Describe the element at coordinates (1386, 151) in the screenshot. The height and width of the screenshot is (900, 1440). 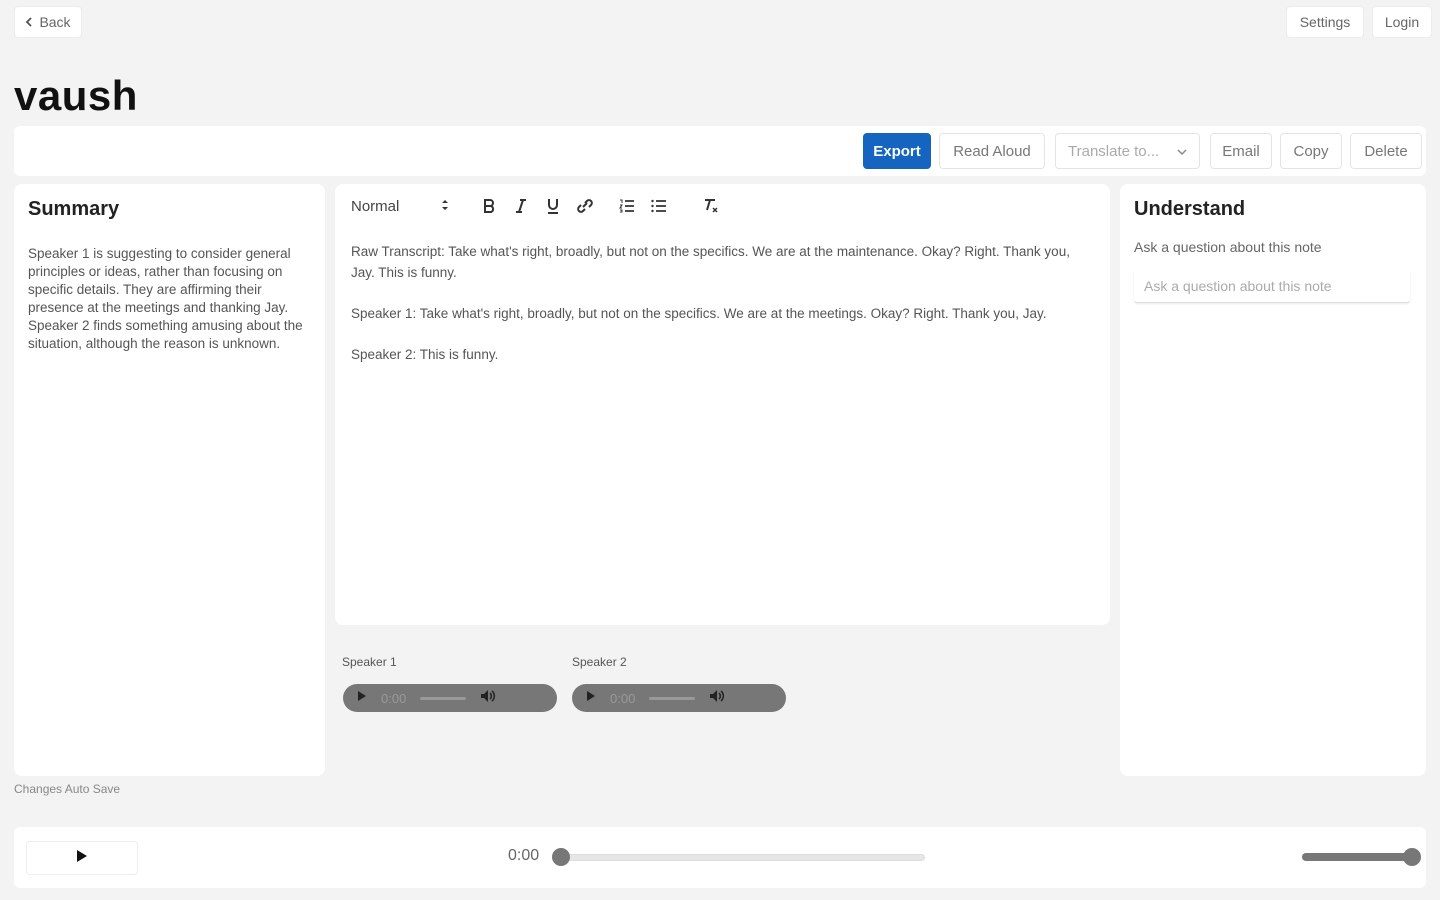
I see `delete-button: Delete` at that location.